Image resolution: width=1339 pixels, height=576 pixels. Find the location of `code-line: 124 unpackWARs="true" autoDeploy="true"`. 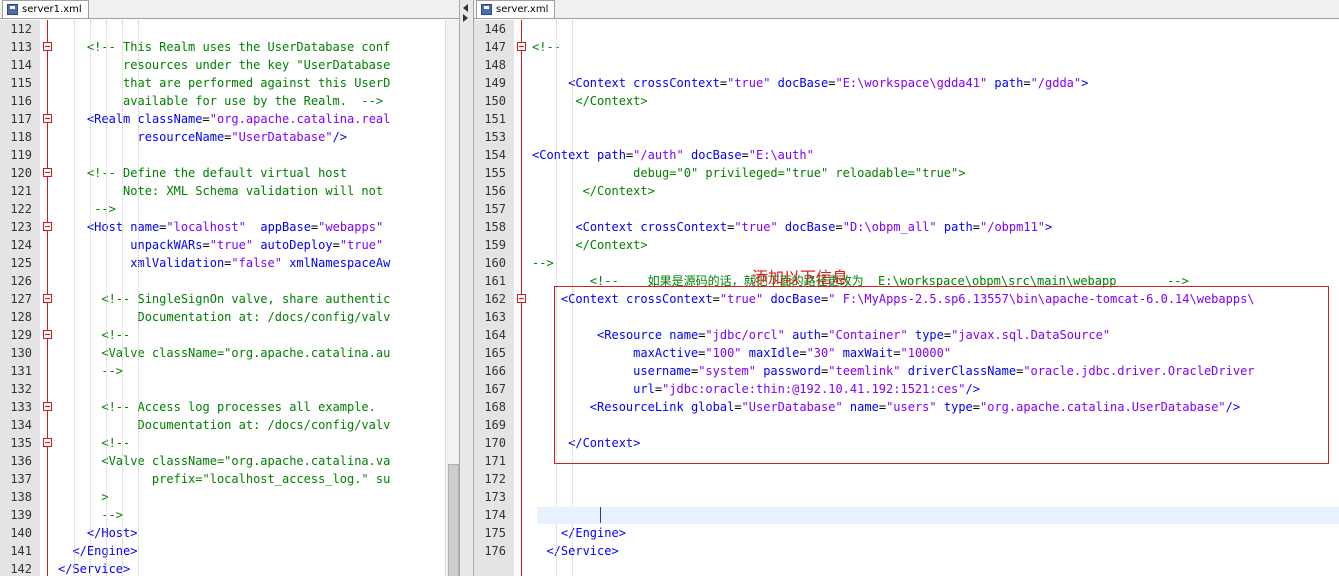

code-line: 124 unpackWARs="true" autoDeploy="true" is located at coordinates (229, 245).